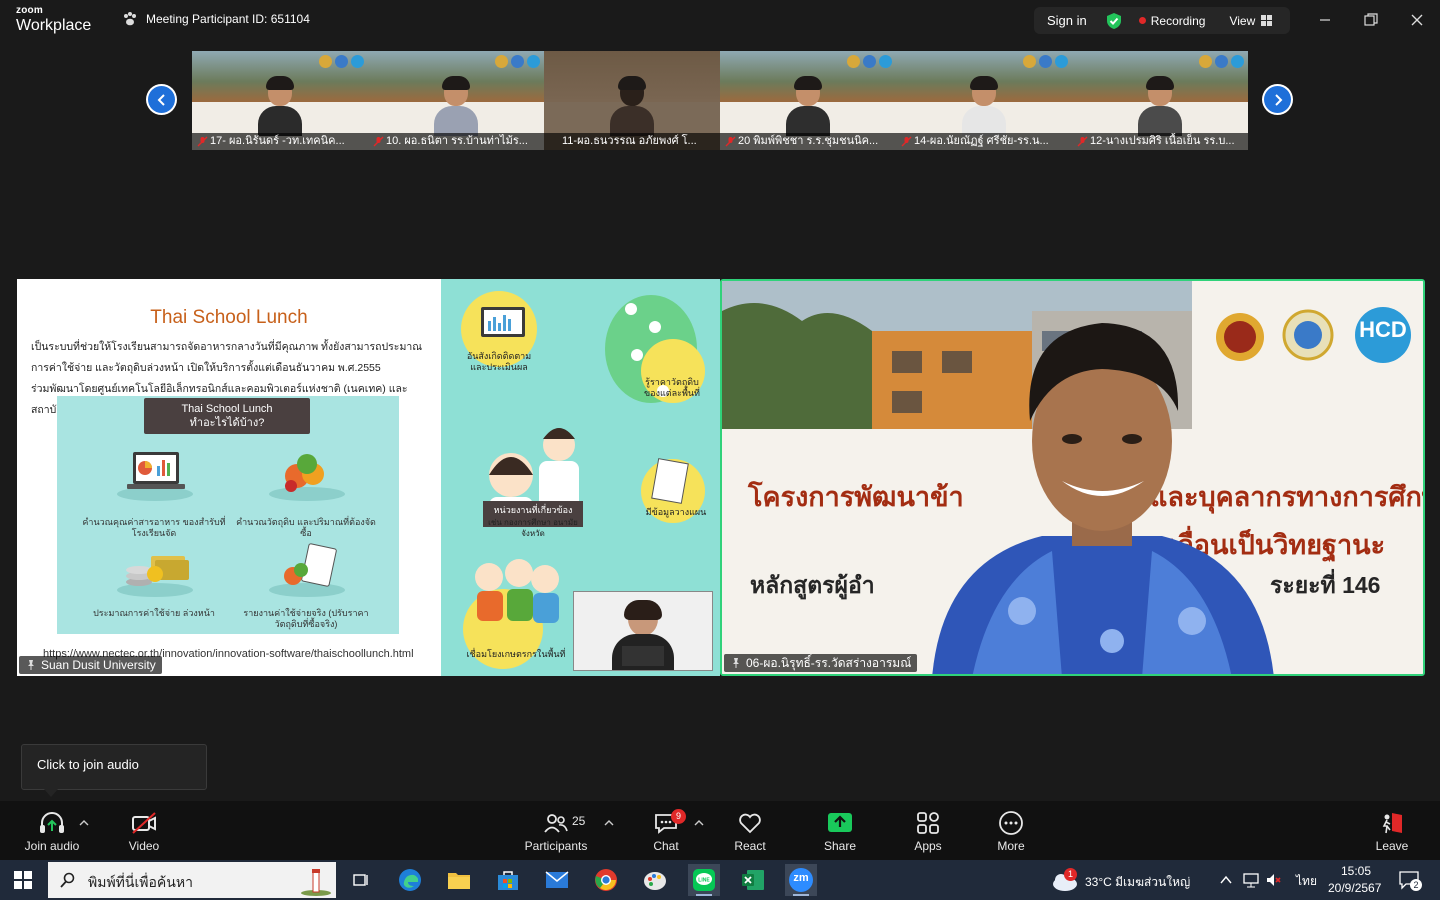  I want to click on apps-button: Apps, so click(928, 833).